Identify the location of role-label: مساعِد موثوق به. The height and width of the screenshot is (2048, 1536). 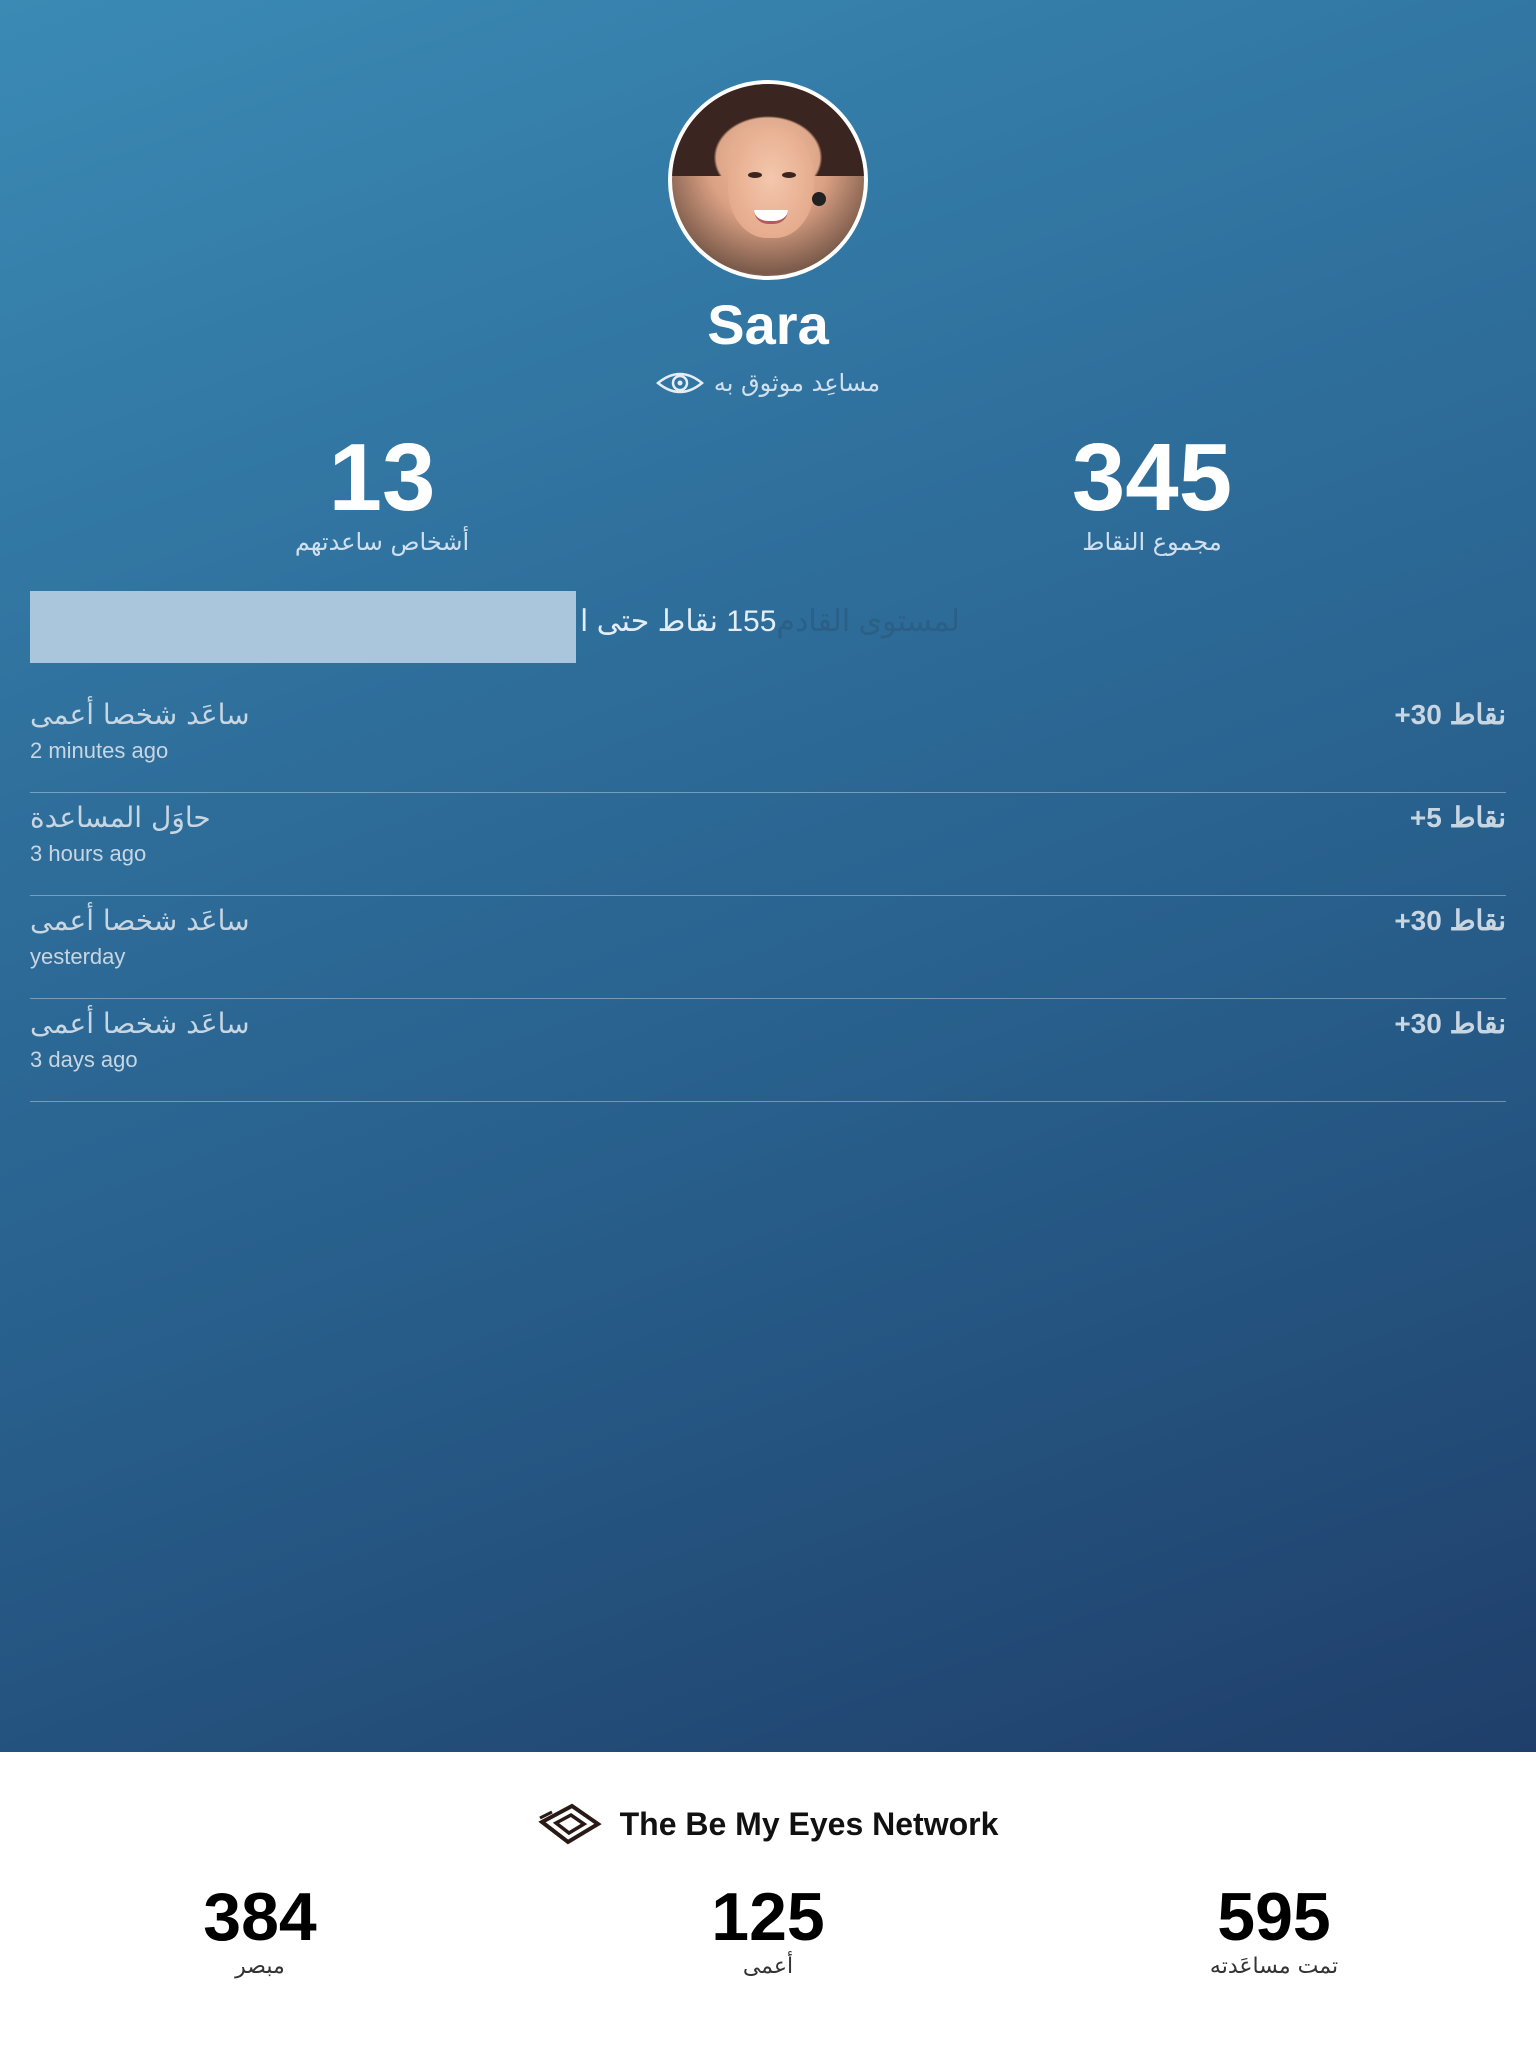
(797, 383).